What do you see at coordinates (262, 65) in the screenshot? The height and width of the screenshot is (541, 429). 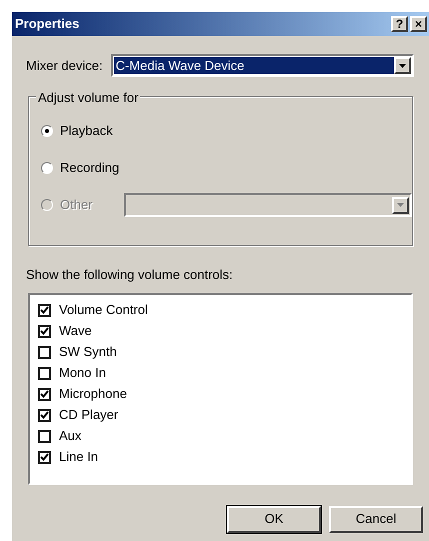 I see `mixer-dropdown: C-Media Wave Device` at bounding box center [262, 65].